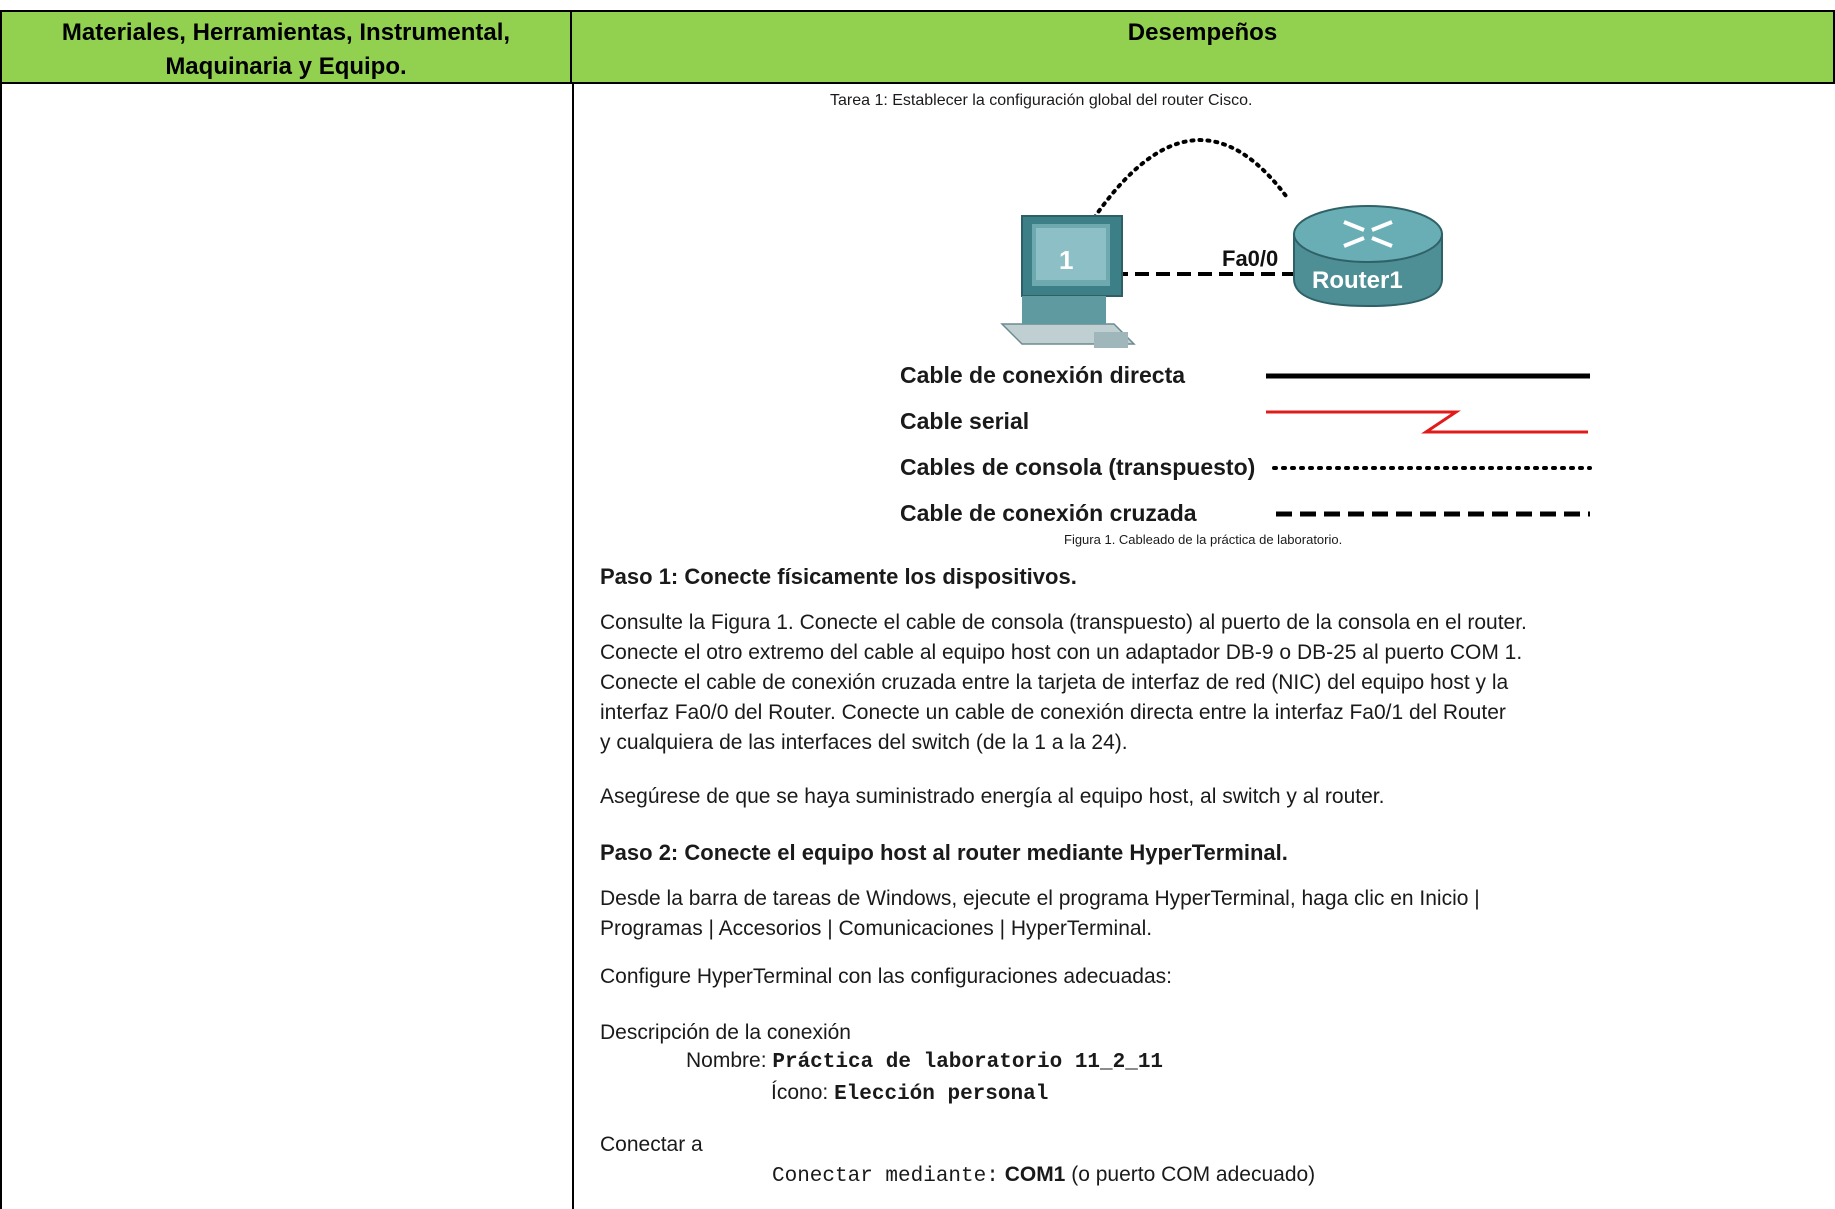  What do you see at coordinates (800, 1092) in the screenshot?
I see `connection-icon-label: Ícono:` at bounding box center [800, 1092].